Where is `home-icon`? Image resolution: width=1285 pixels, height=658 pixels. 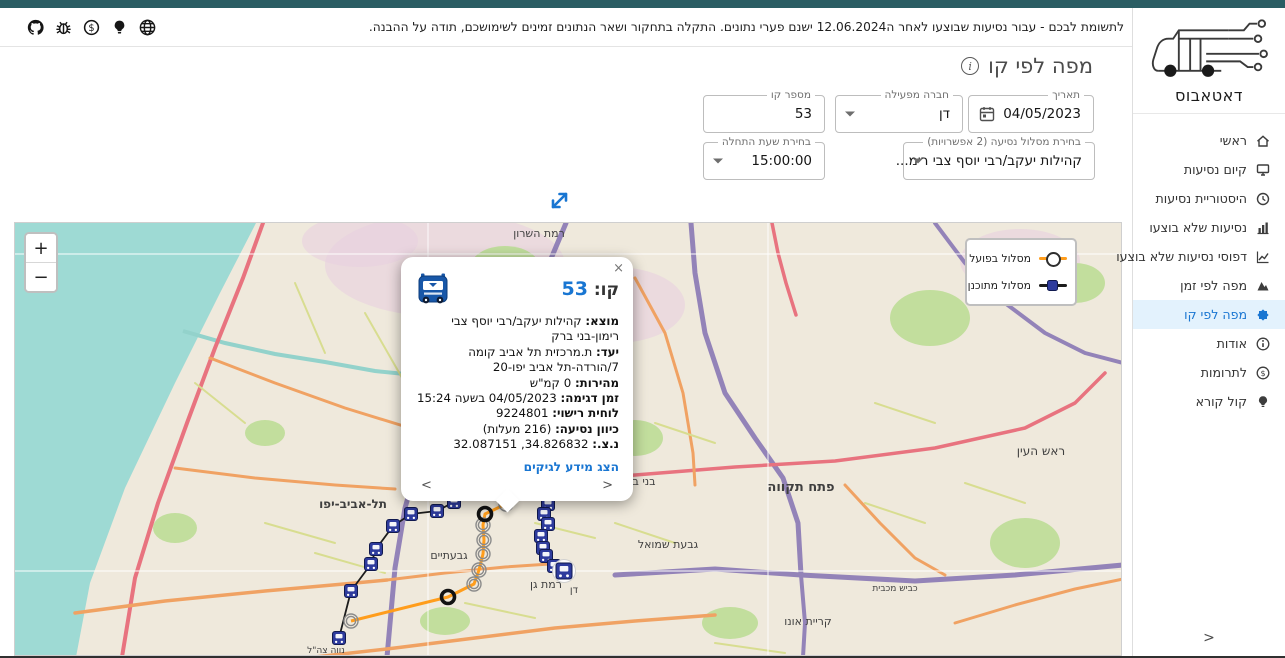
home-icon is located at coordinates (1263, 141).